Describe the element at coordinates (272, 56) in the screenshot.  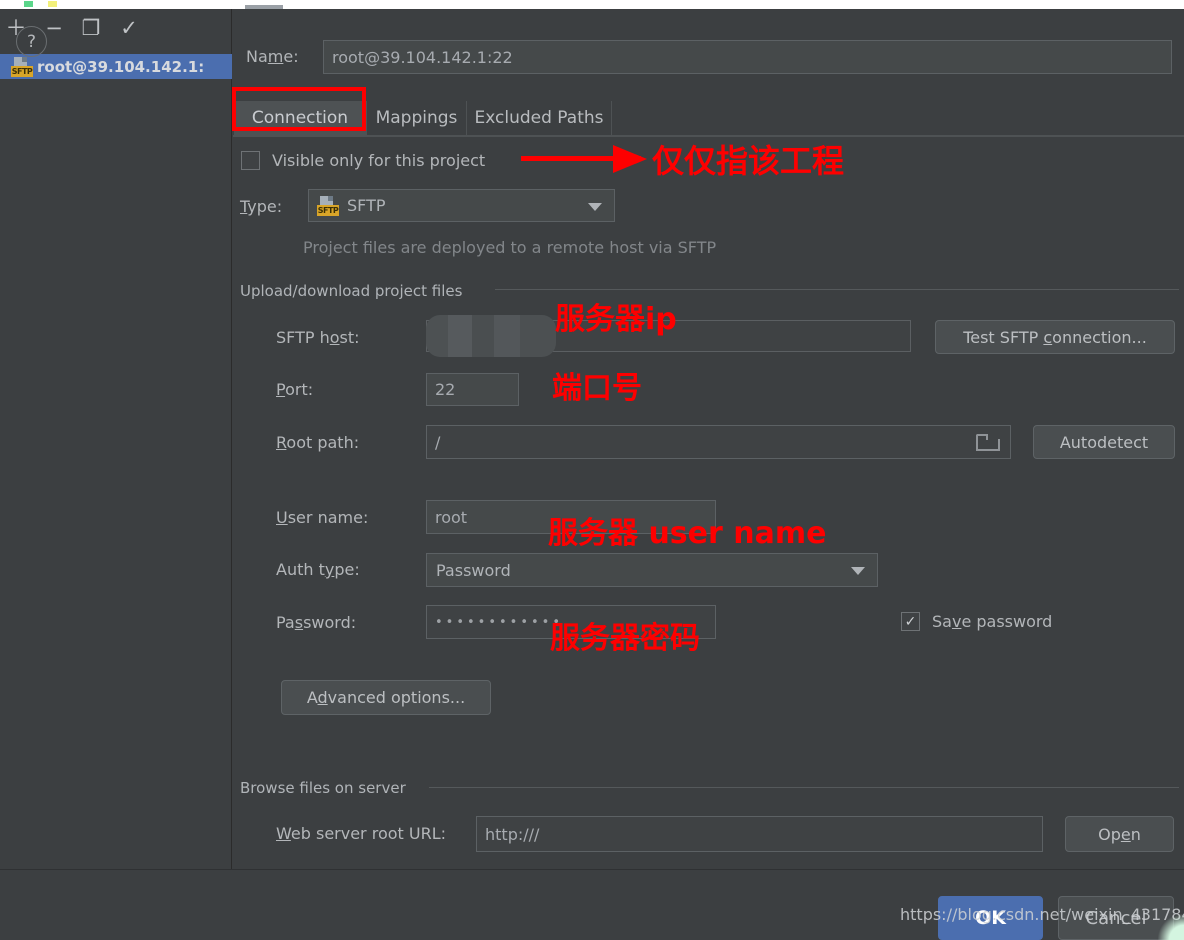
I see `name-label: Name:` at that location.